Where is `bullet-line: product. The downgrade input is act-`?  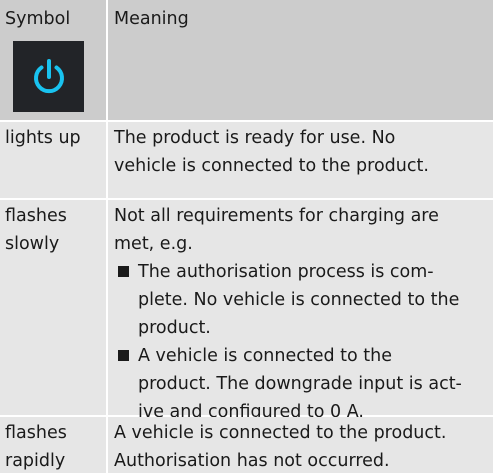 bullet-line: product. The downgrade input is act- is located at coordinates (300, 384).